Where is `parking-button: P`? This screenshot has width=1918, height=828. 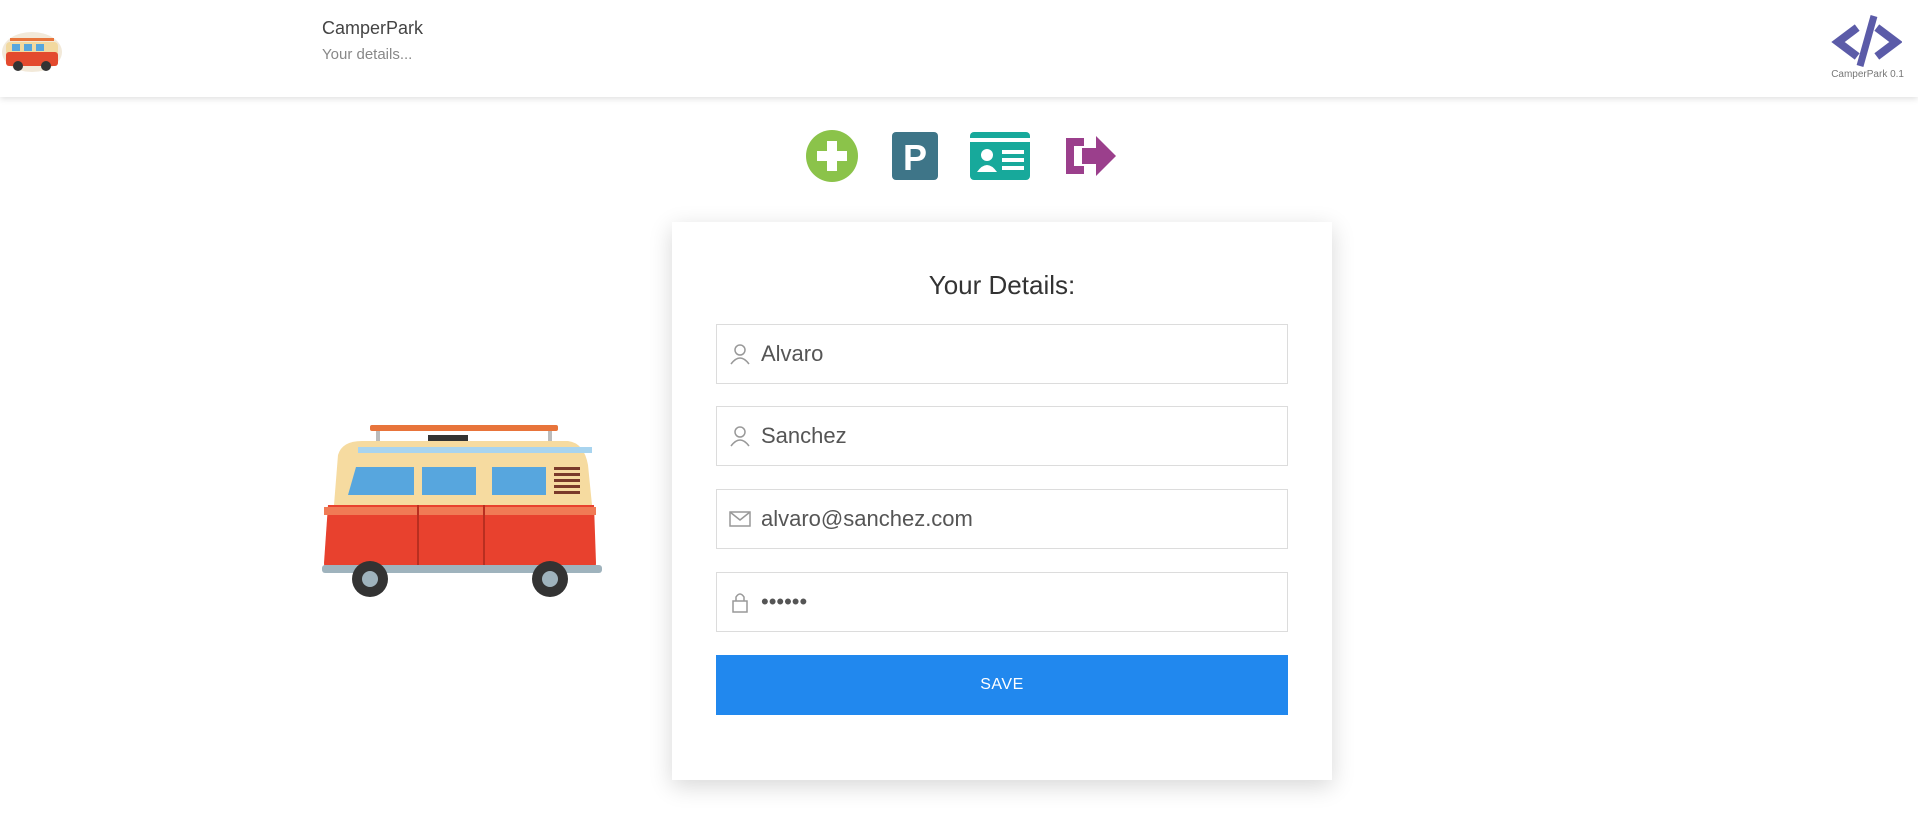 parking-button: P is located at coordinates (916, 156).